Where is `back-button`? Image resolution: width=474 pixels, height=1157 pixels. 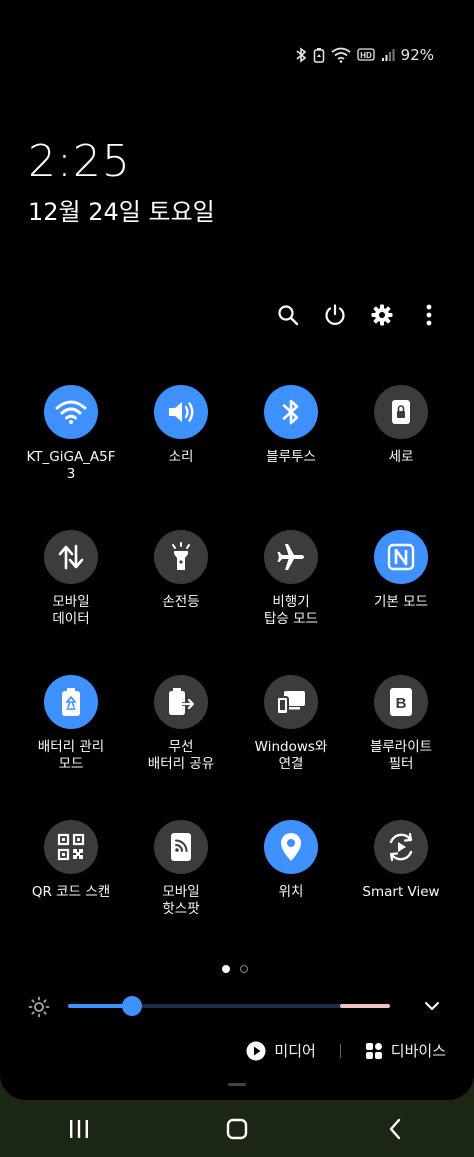
back-button is located at coordinates (395, 1129).